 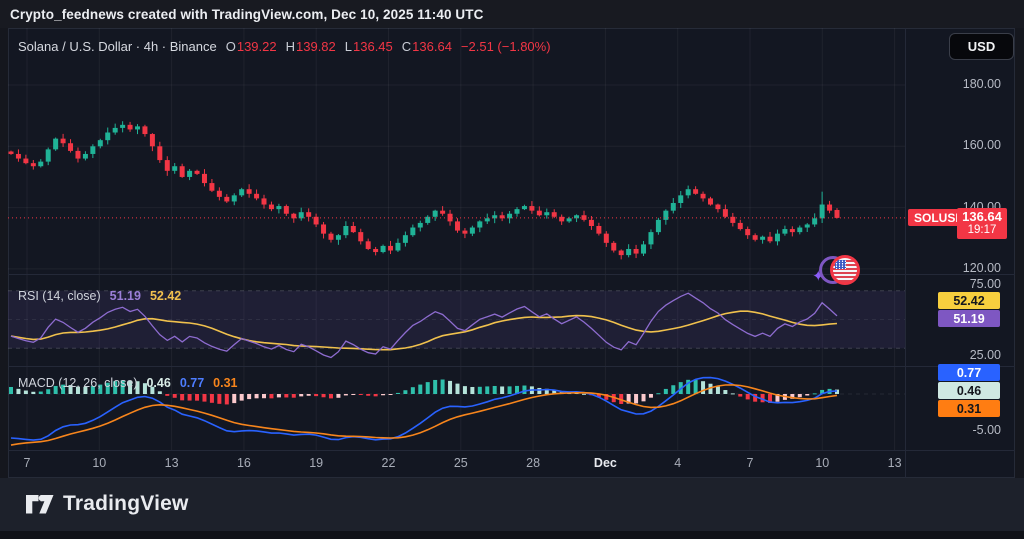 I want to click on price-axis-label: 160.00, so click(x=953, y=145).